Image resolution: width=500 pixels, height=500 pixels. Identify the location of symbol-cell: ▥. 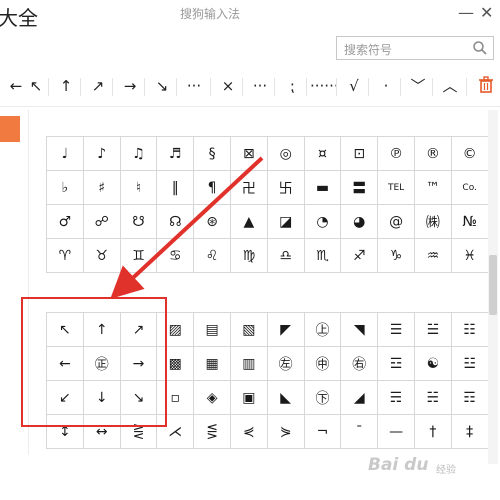
(248, 363).